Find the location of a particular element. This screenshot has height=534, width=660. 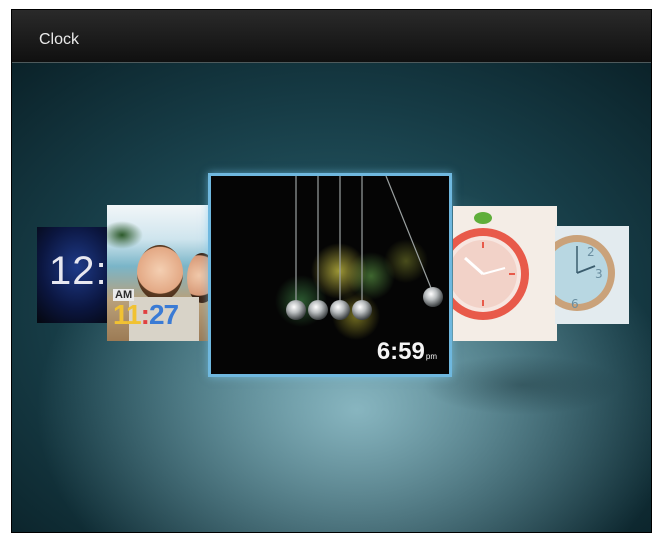

clock-card-apple-analog is located at coordinates (505, 273).